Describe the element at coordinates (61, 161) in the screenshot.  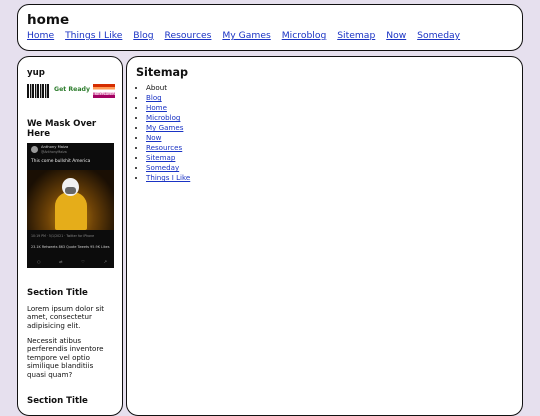
I see `tweet-text: This come bullshit America` at that location.